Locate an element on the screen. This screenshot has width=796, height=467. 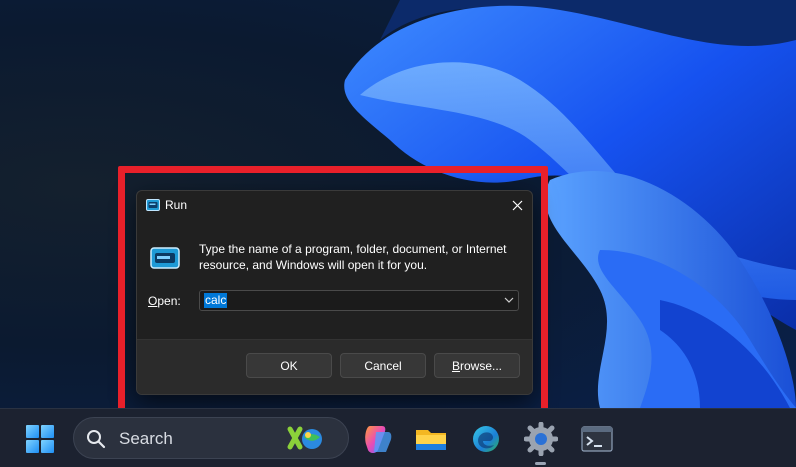
settings-icon is located at coordinates (541, 439).